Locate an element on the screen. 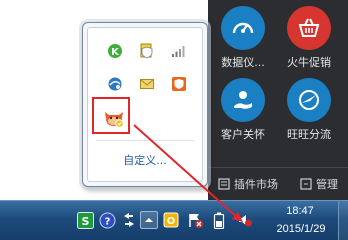 This screenshot has width=348, height=240. plugin-market-link: 插件市场 is located at coordinates (248, 184).